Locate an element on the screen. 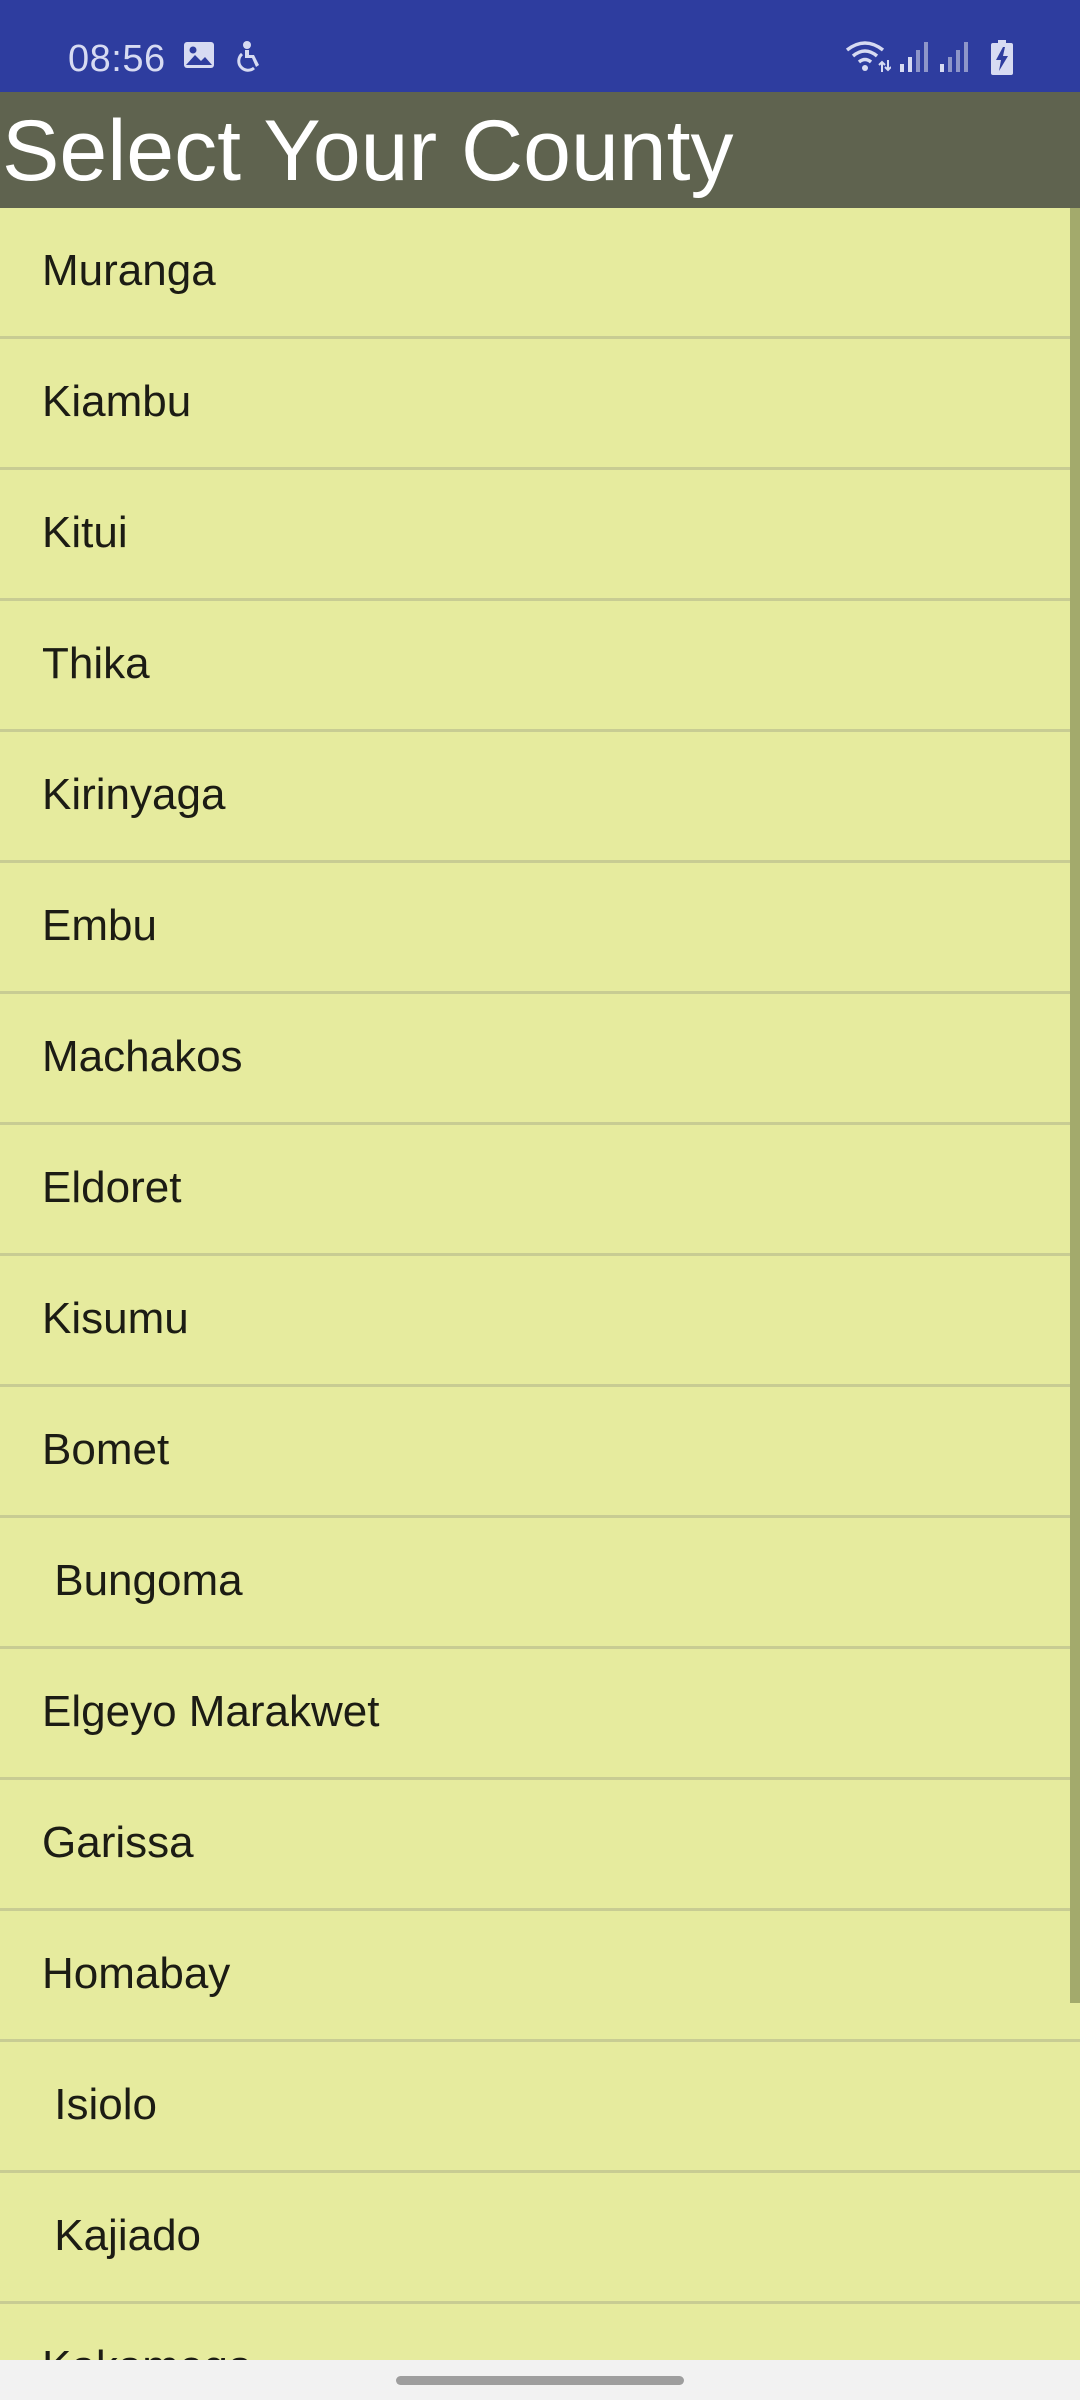 This screenshot has height=2400, width=1080. county-list-item: Isiolo is located at coordinates (540, 2107).